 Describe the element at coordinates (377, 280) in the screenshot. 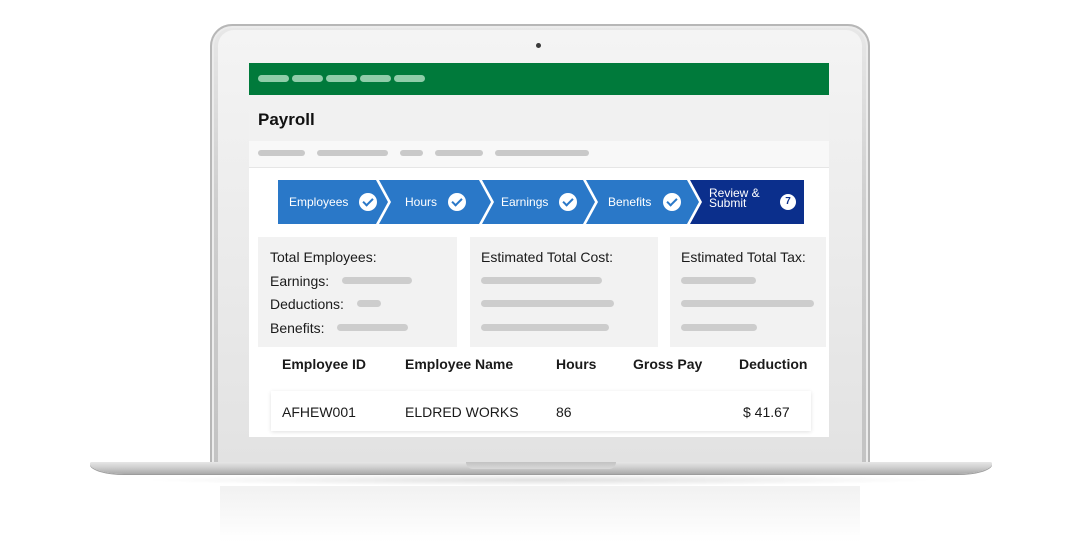

I see `earnings-value-placeholder` at that location.